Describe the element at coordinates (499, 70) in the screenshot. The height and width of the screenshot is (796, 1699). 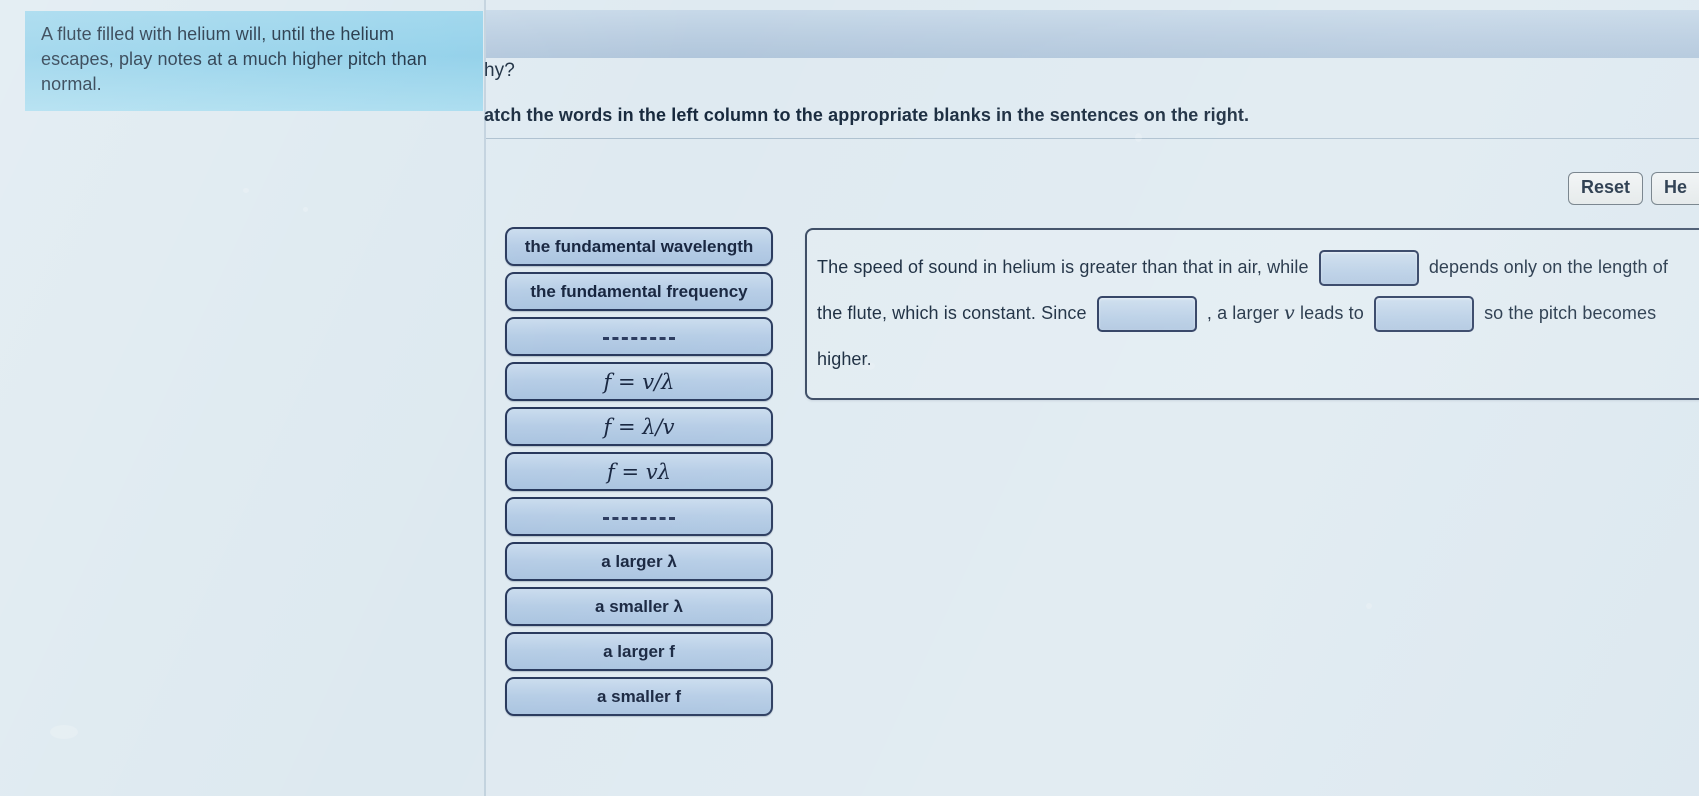
I see `question-tail-text: hy?` at that location.